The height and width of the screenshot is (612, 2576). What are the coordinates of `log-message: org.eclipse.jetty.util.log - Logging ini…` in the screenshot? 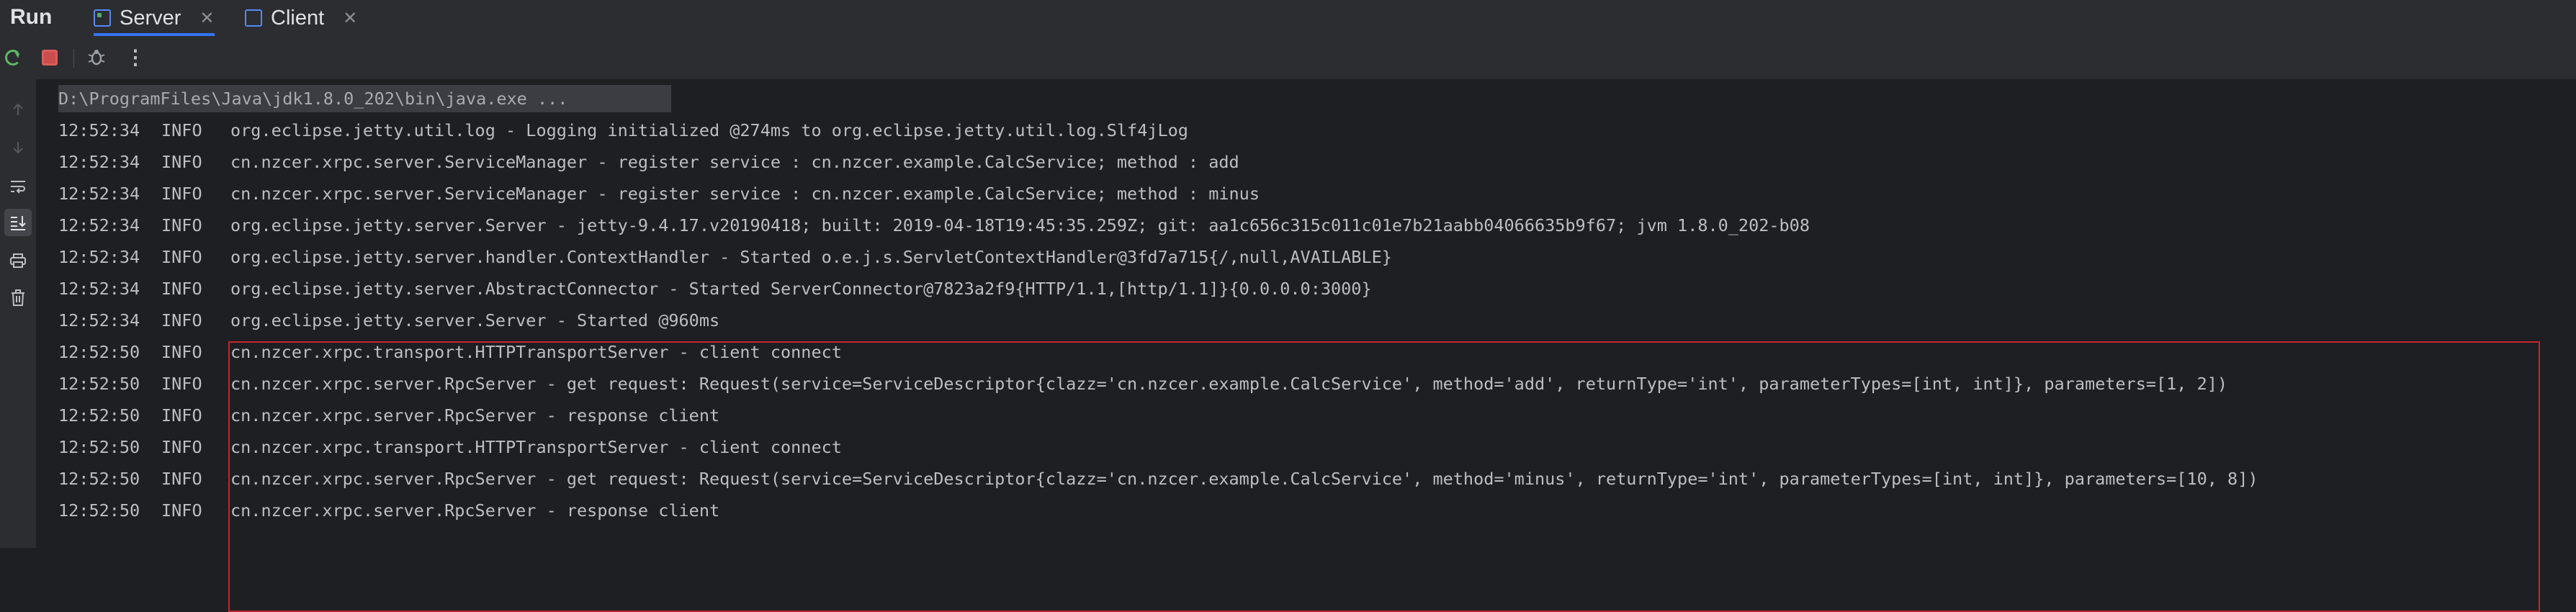 It's located at (709, 130).